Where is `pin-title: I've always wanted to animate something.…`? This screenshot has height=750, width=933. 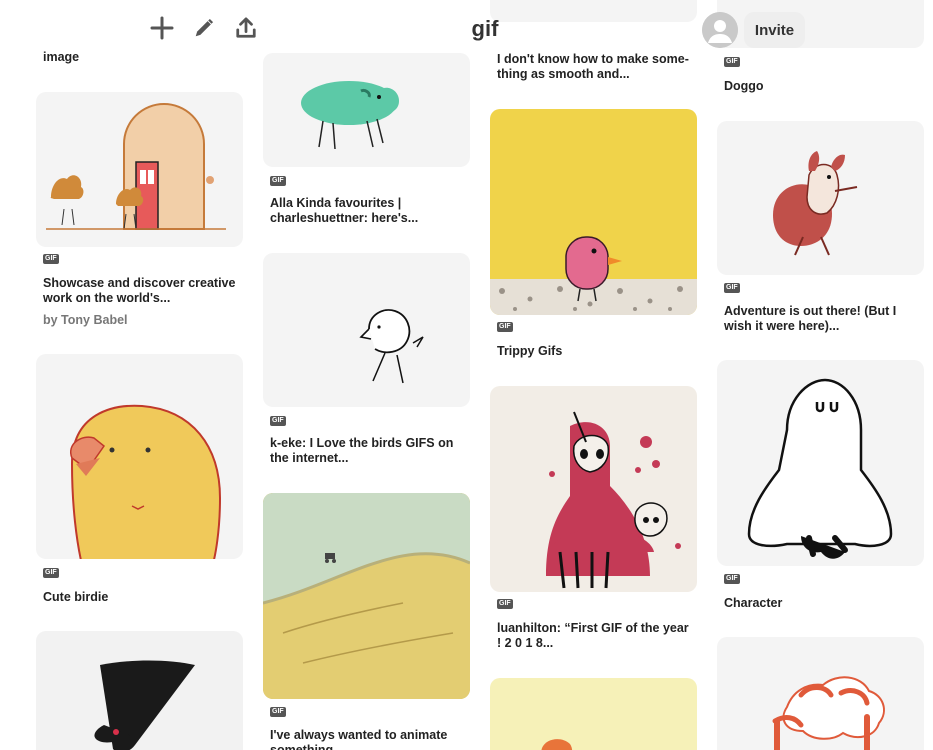 pin-title: I've always wanted to animate something.… is located at coordinates (359, 739).